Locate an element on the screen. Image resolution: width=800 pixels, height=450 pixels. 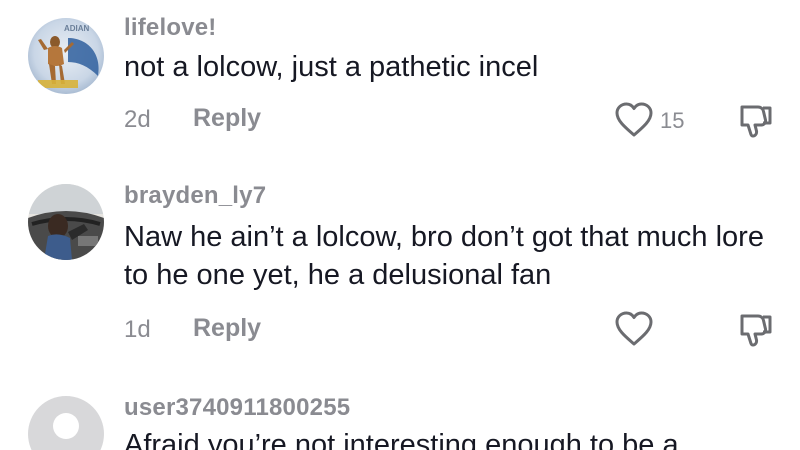
avatar-photo is located at coordinates (66, 222).